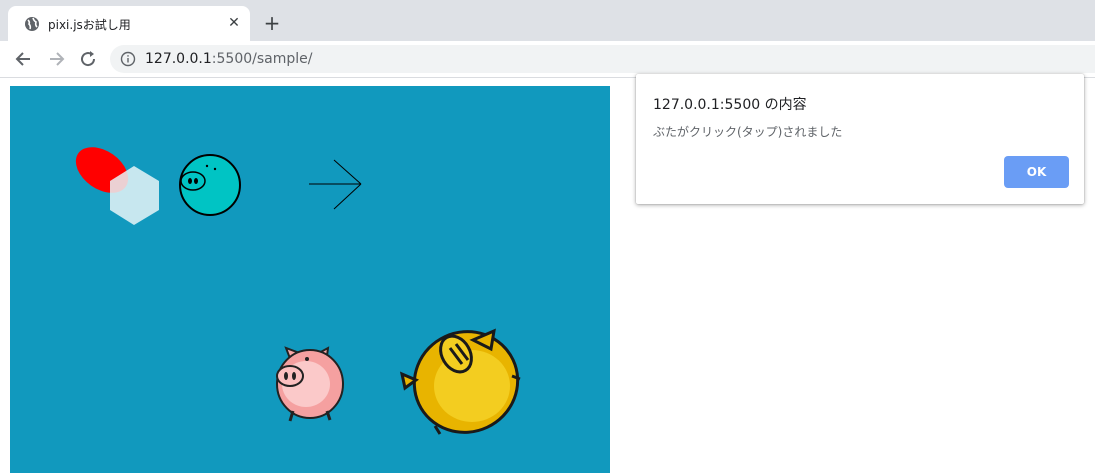 Image resolution: width=1095 pixels, height=473 pixels. I want to click on back-arrow-icon, so click(24, 59).